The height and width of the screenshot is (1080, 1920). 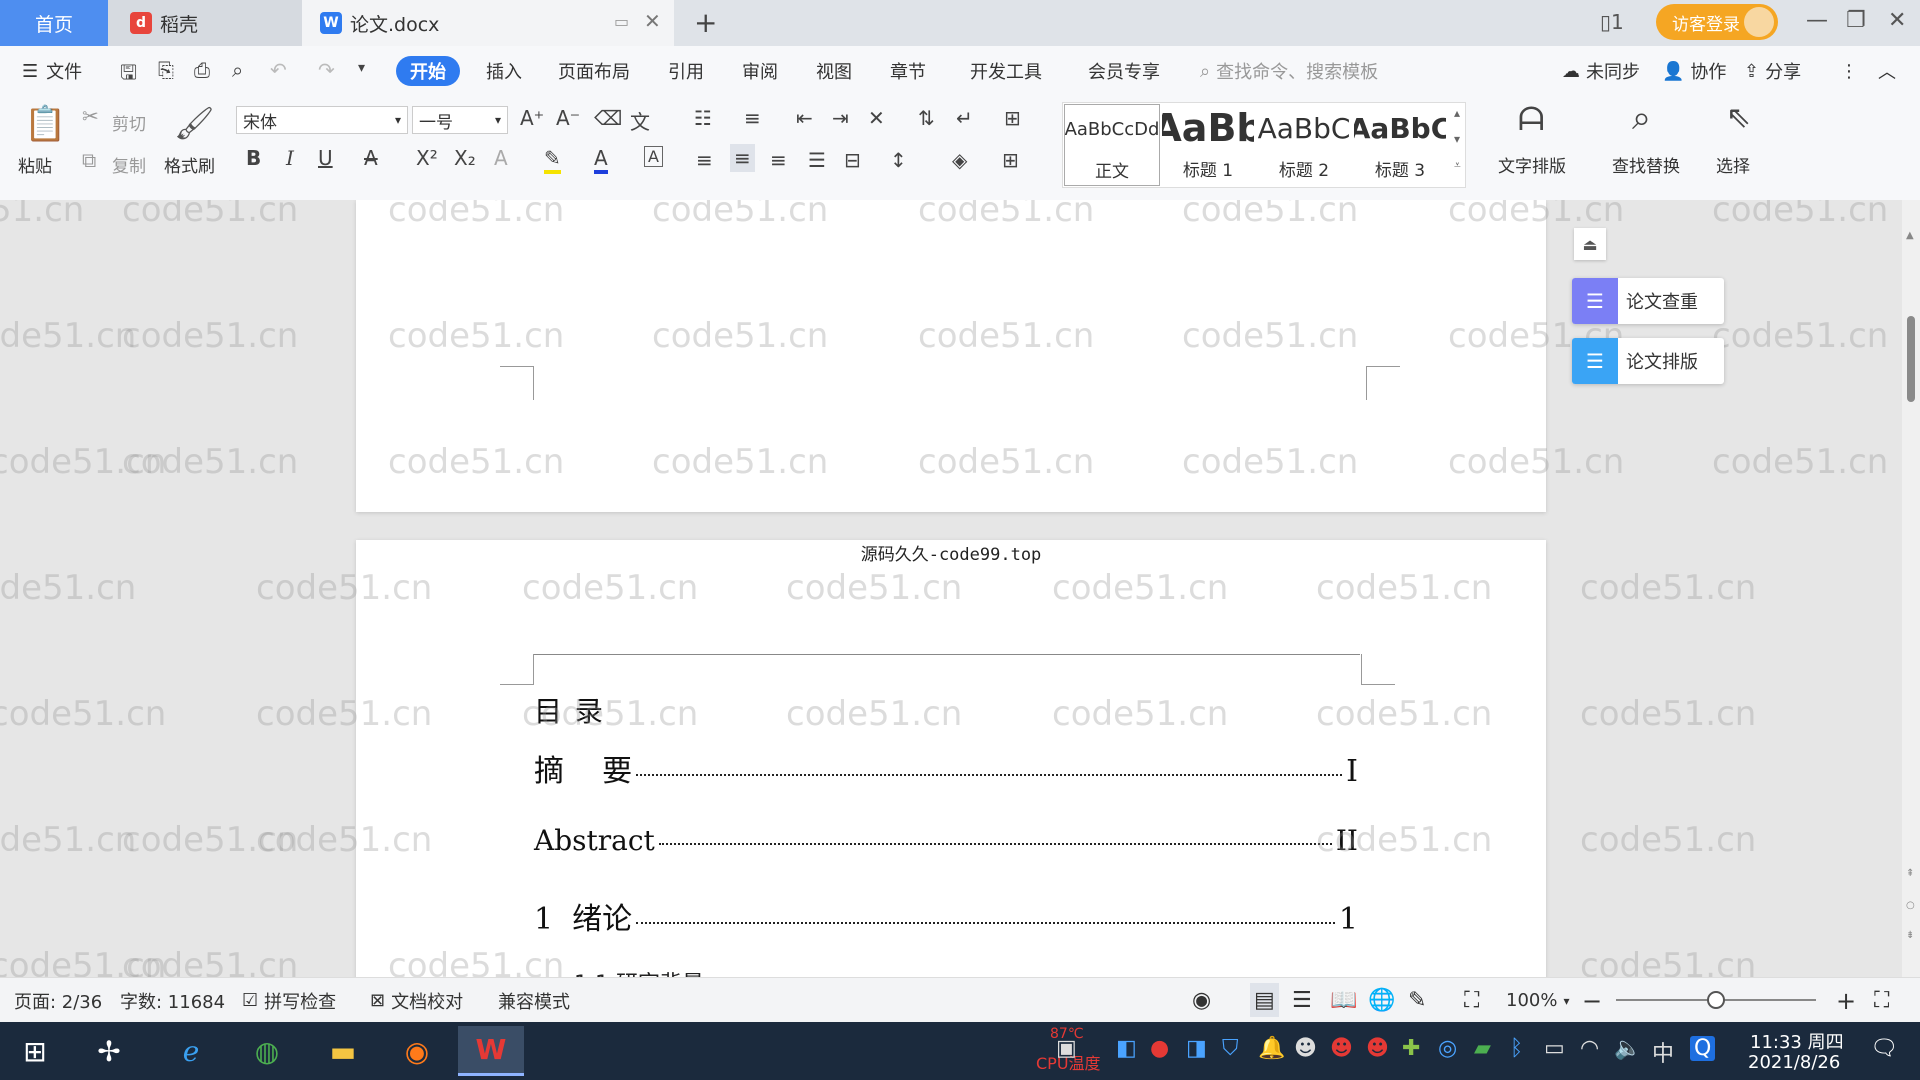 I want to click on zoom-select: 100% ▾, so click(x=1538, y=1000).